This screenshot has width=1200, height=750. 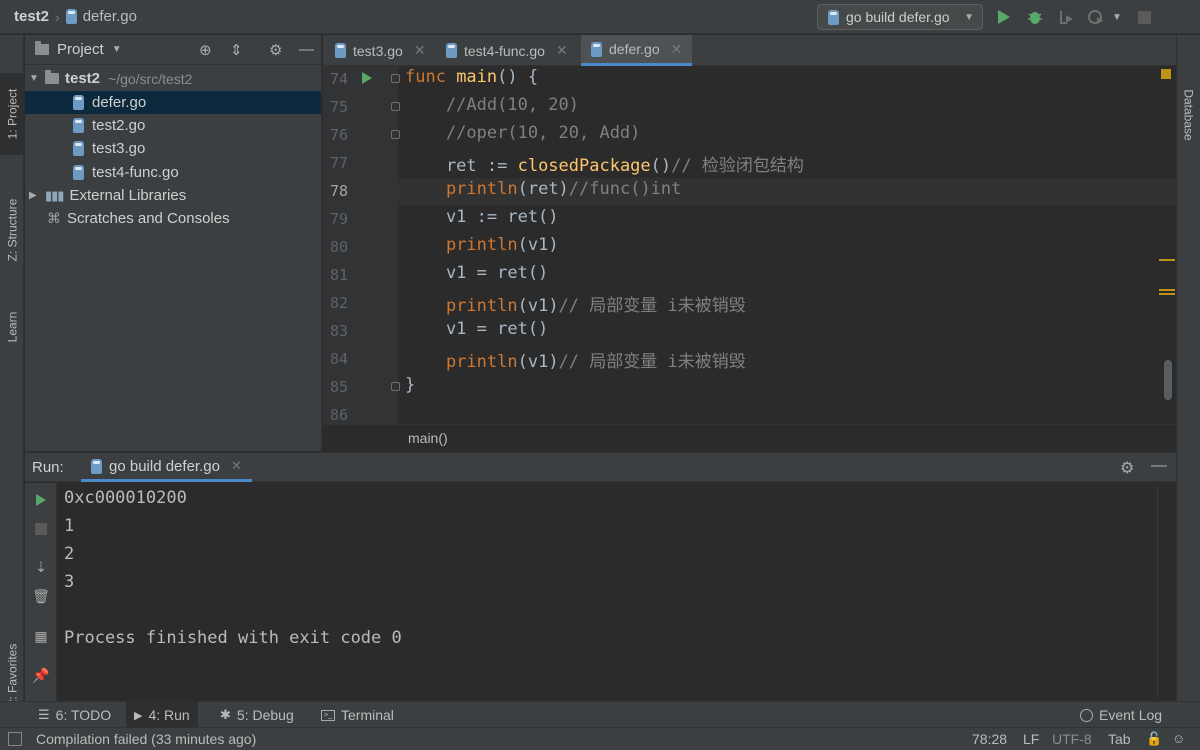 What do you see at coordinates (225, 714) in the screenshot?
I see `debug-icon: ✱` at bounding box center [225, 714].